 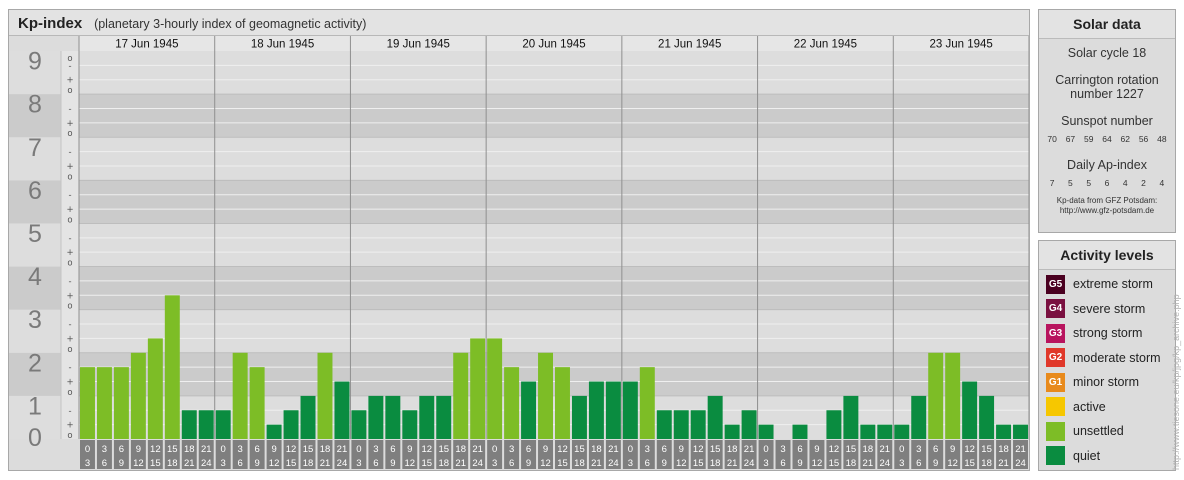 What do you see at coordinates (35, 234) in the screenshot?
I see `y-tick-label: 5` at bounding box center [35, 234].